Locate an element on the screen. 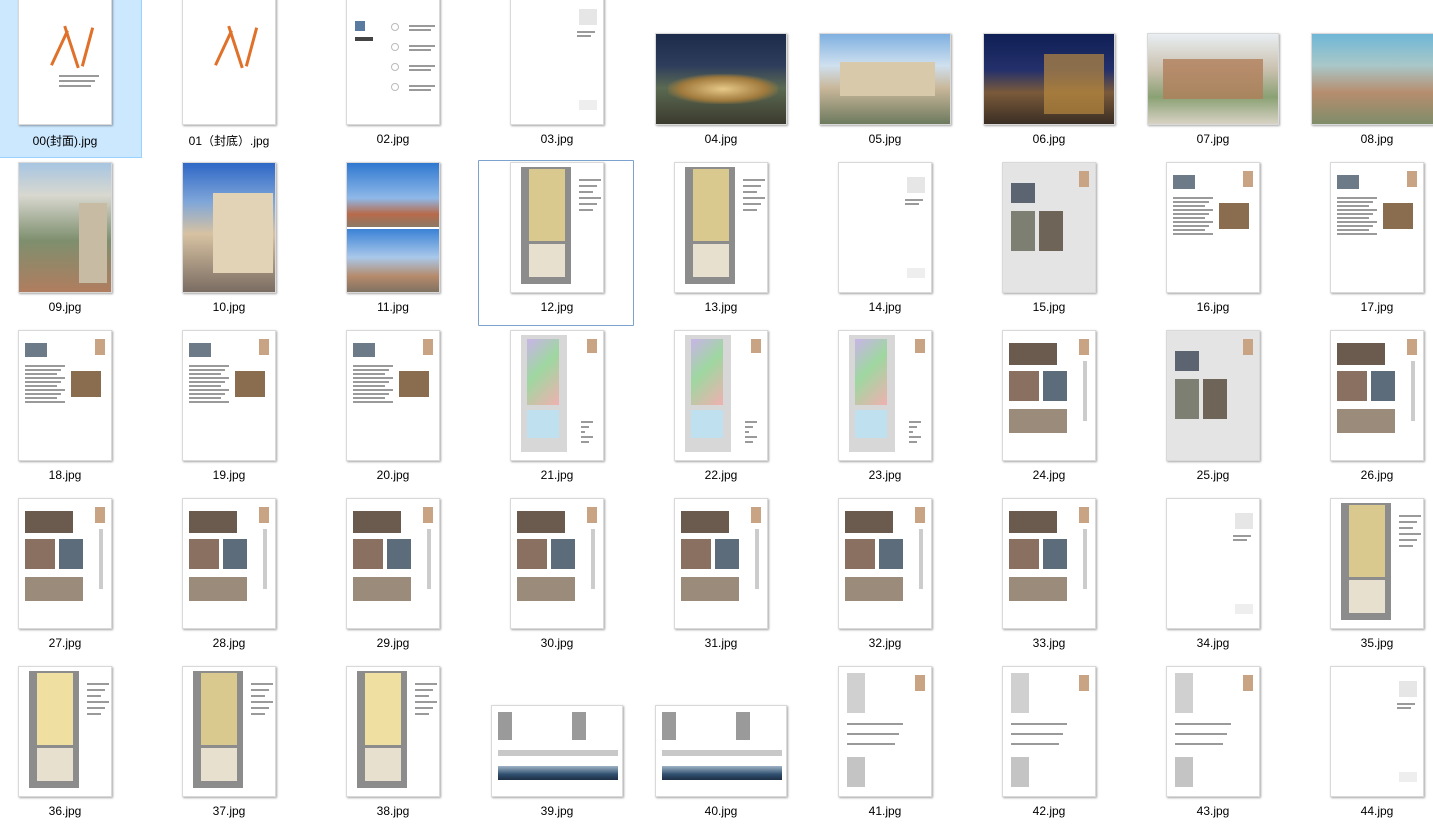 The width and height of the screenshot is (1433, 830). file-item: 31.jpg is located at coordinates (720, 579).